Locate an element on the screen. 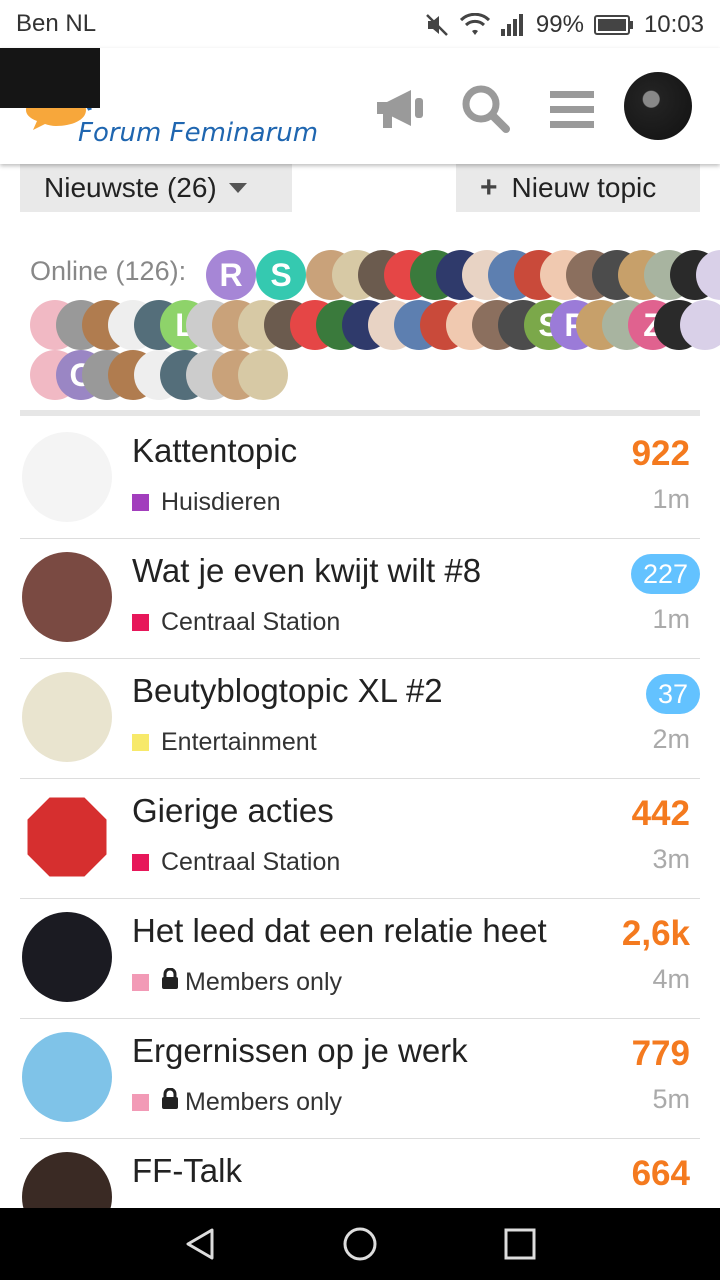 This screenshot has width=720, height=1280. topic-title: FF-Talk is located at coordinates (187, 1171).